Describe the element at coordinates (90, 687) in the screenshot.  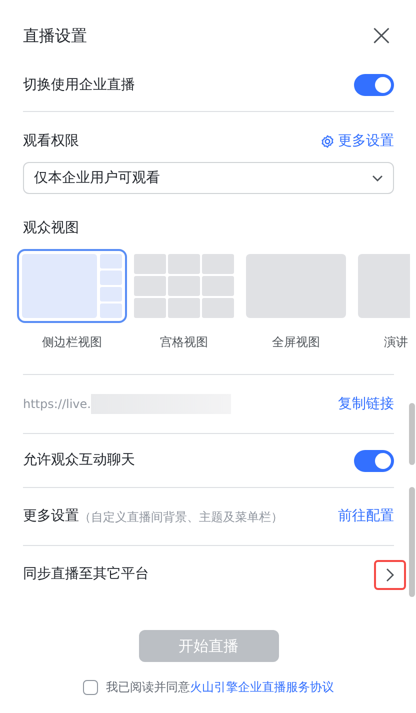
I see `agreement-checkbox` at that location.